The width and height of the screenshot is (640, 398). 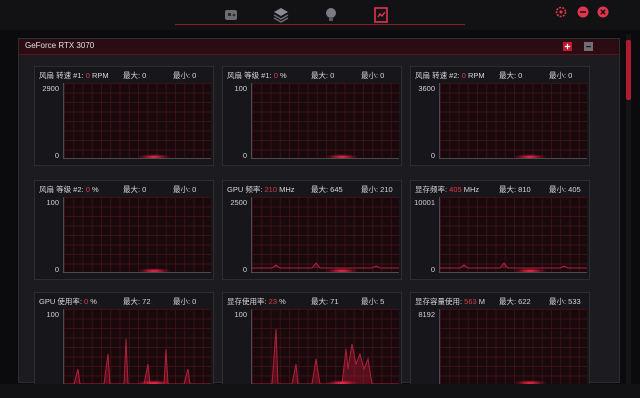 I want to click on tab-layers, so click(x=281, y=15).